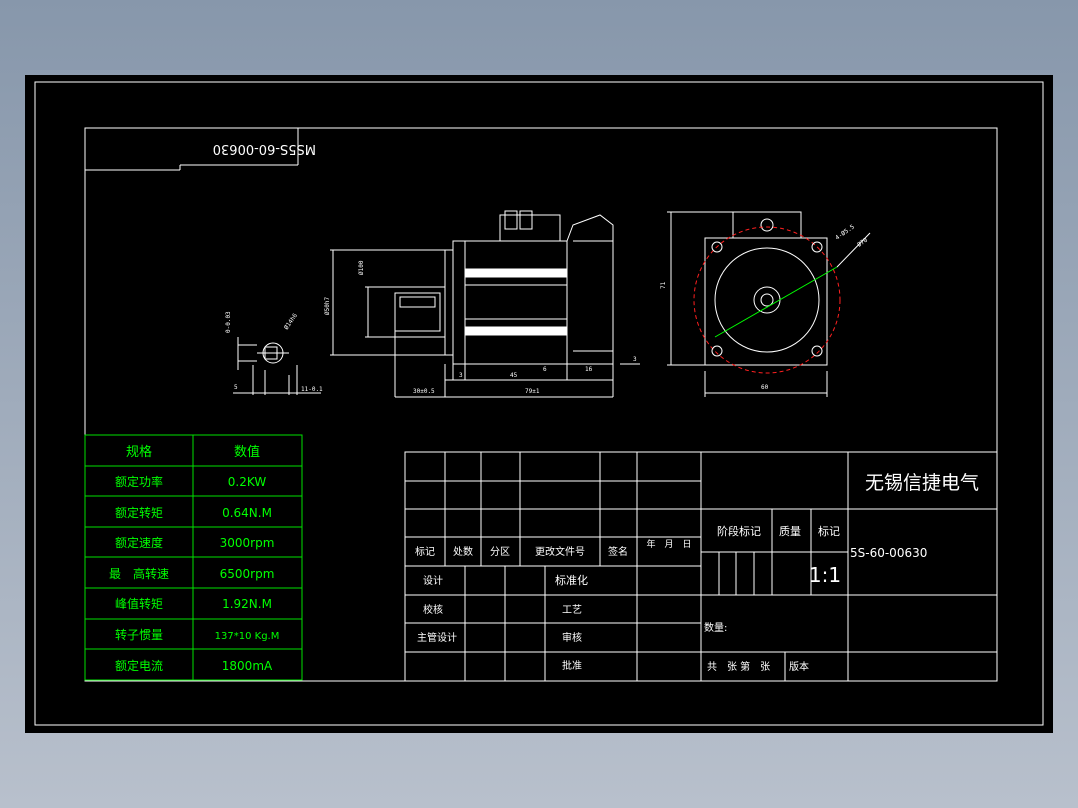 This screenshot has width=1078, height=808. Describe the element at coordinates (738, 666) in the screenshot. I see `sheet-info: 共 张 第 张` at that location.